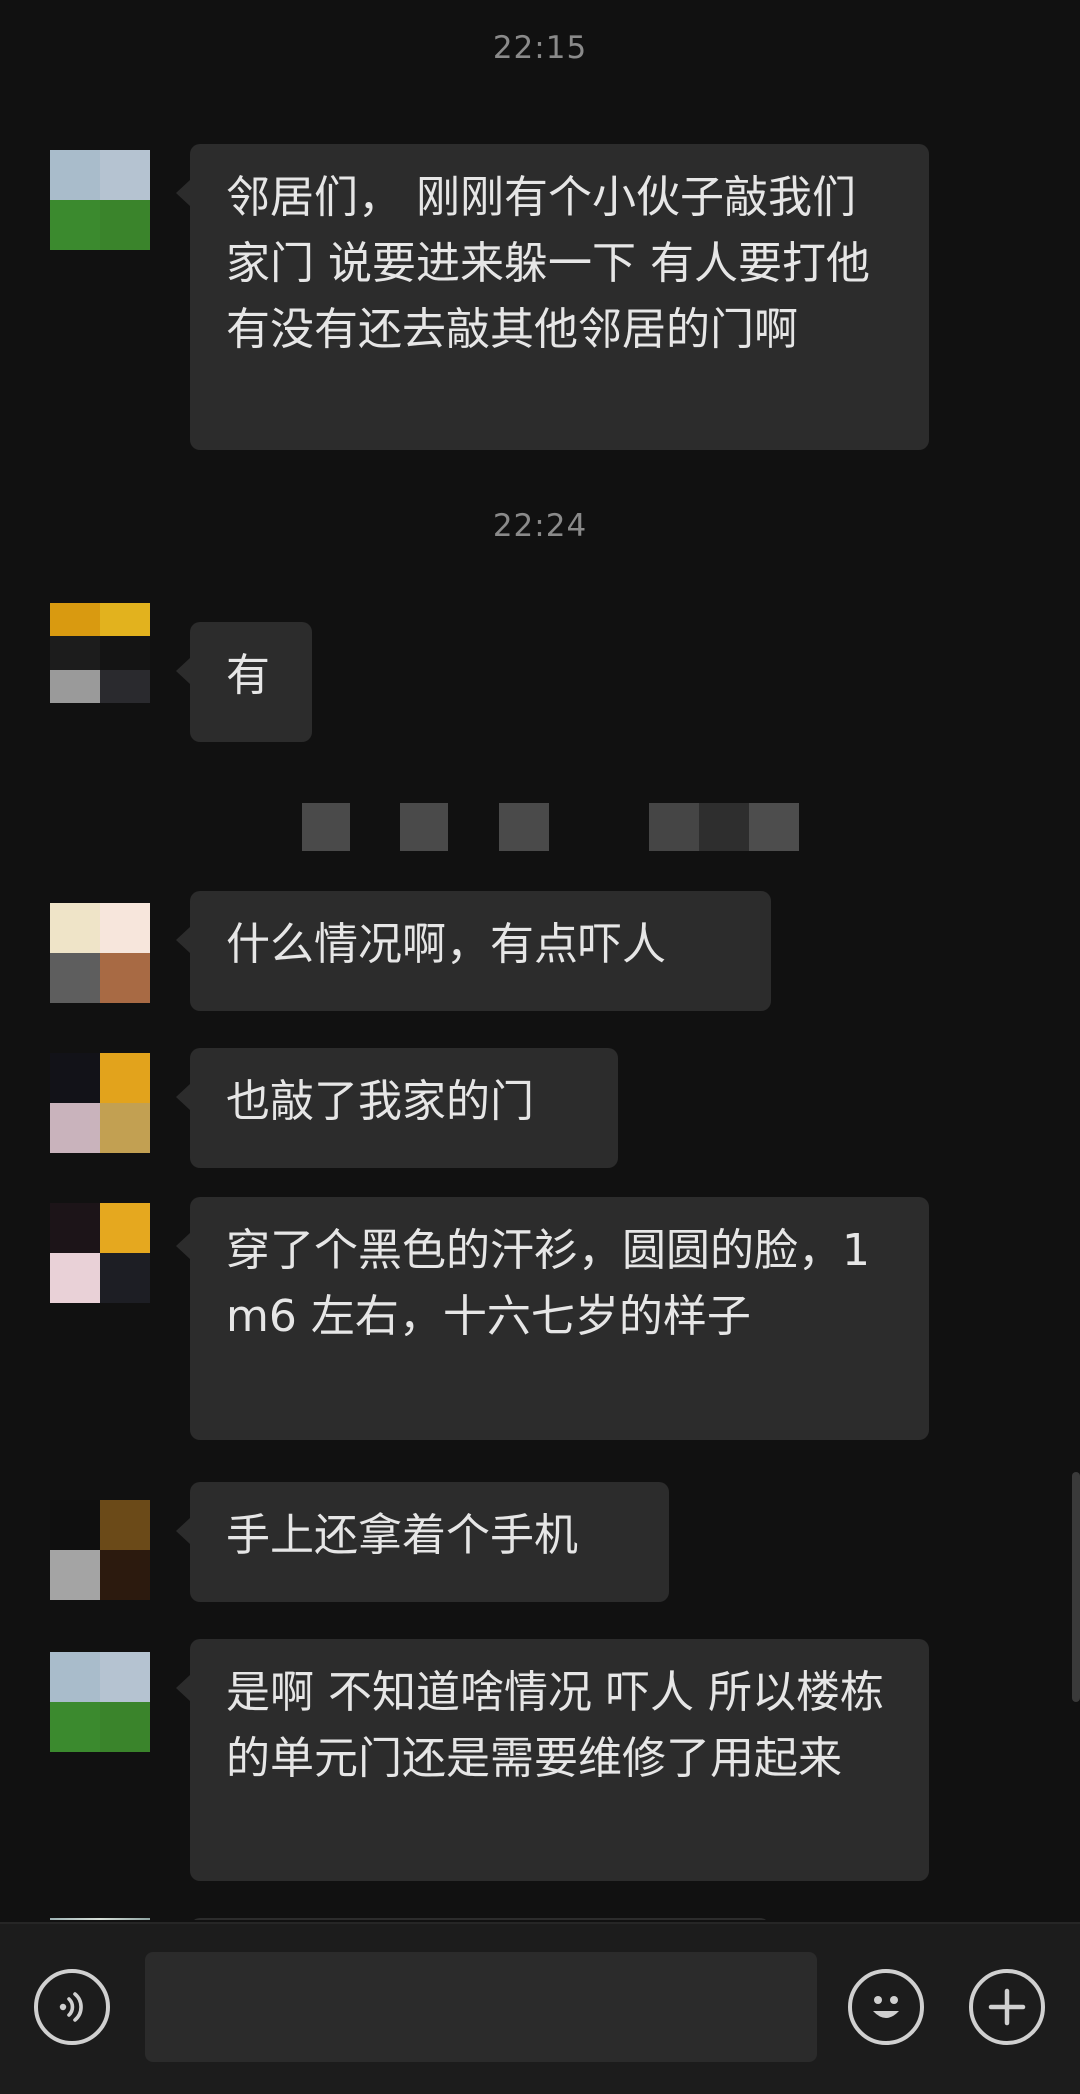 The height and width of the screenshot is (2094, 1080). What do you see at coordinates (244, 682) in the screenshot?
I see `message-bubble: 有` at bounding box center [244, 682].